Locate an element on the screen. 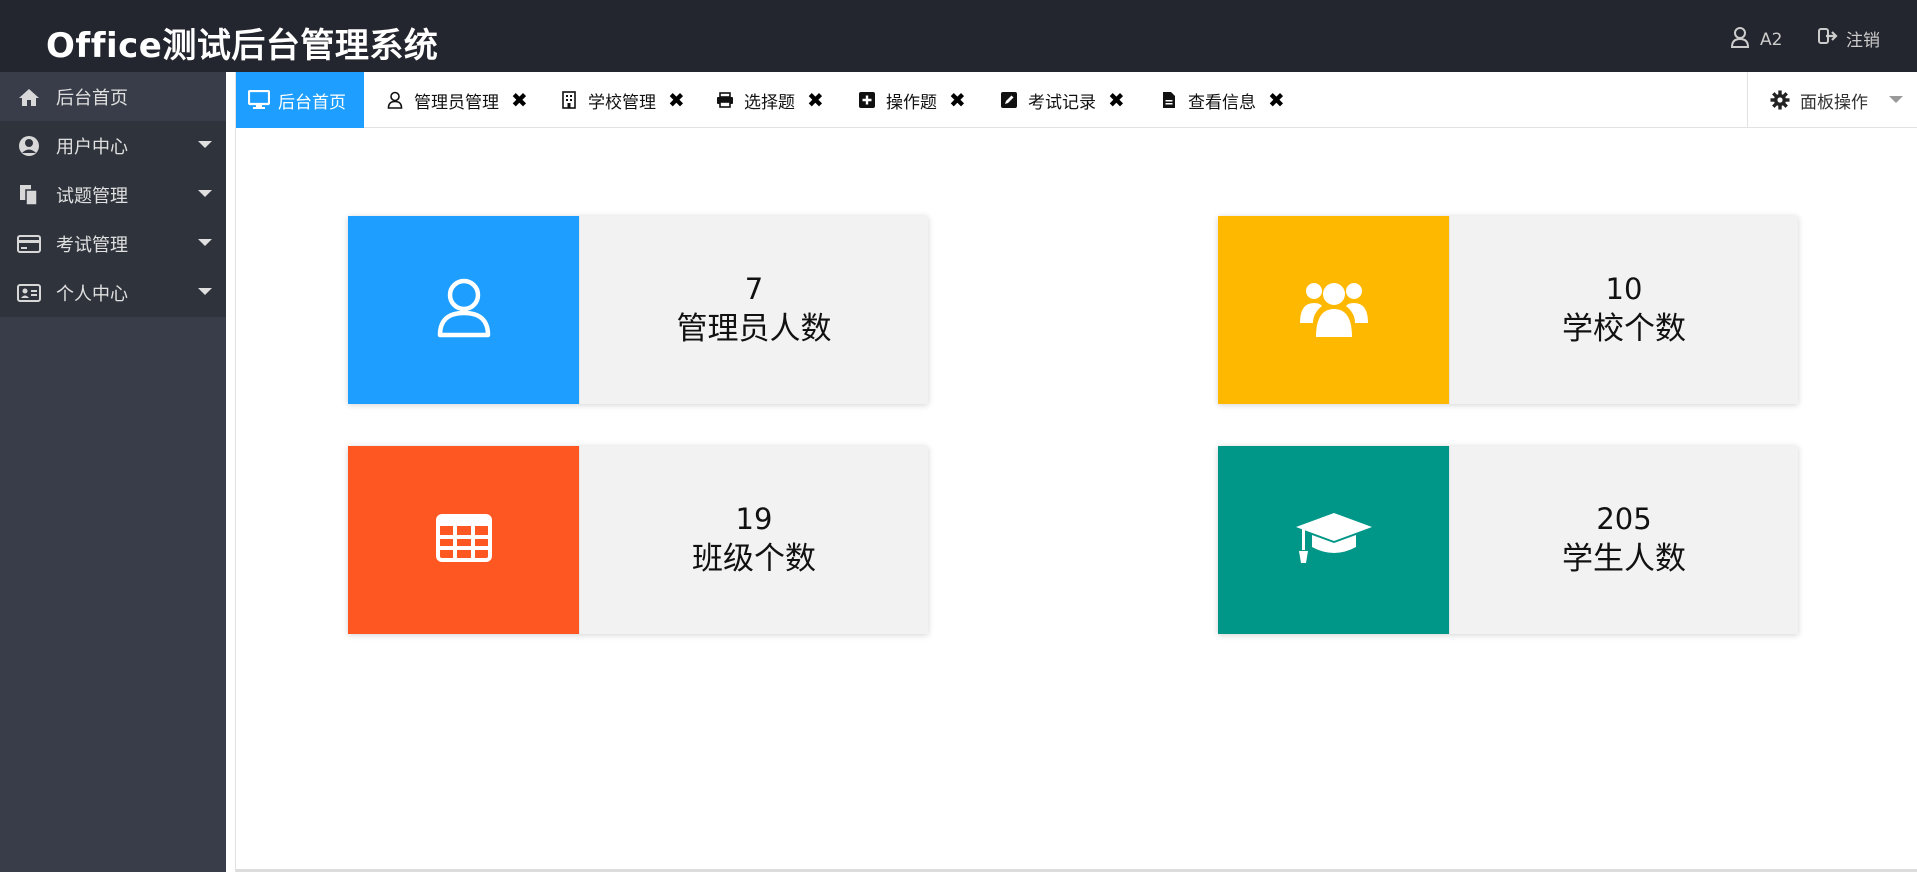  edit-icon is located at coordinates (1009, 100).